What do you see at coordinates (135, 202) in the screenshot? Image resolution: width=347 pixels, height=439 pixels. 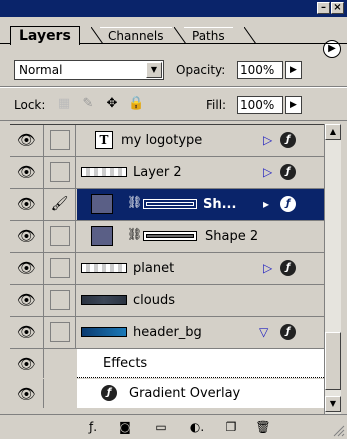 I see `mask-link-icon: ⛓` at bounding box center [135, 202].